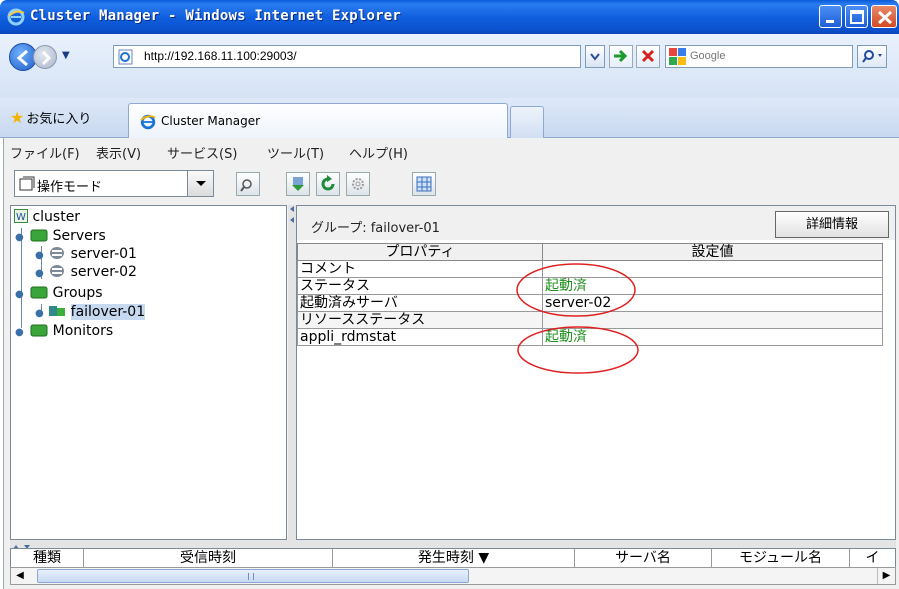 The height and width of the screenshot is (589, 899). I want to click on cluster-icon: W, so click(21, 216).